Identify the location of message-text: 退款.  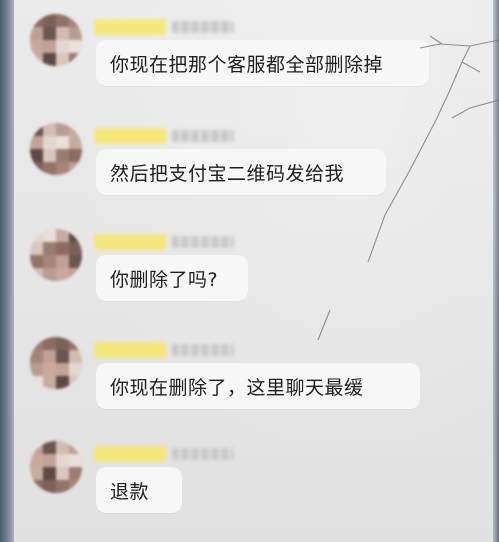
(130, 491).